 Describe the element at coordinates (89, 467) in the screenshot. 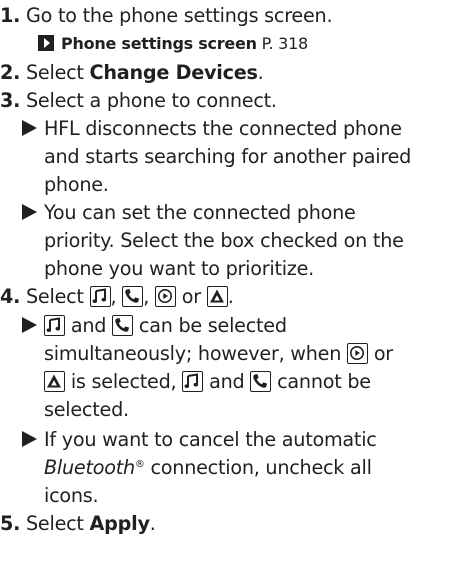

I see `bluetooth-term: Bluetooth` at that location.